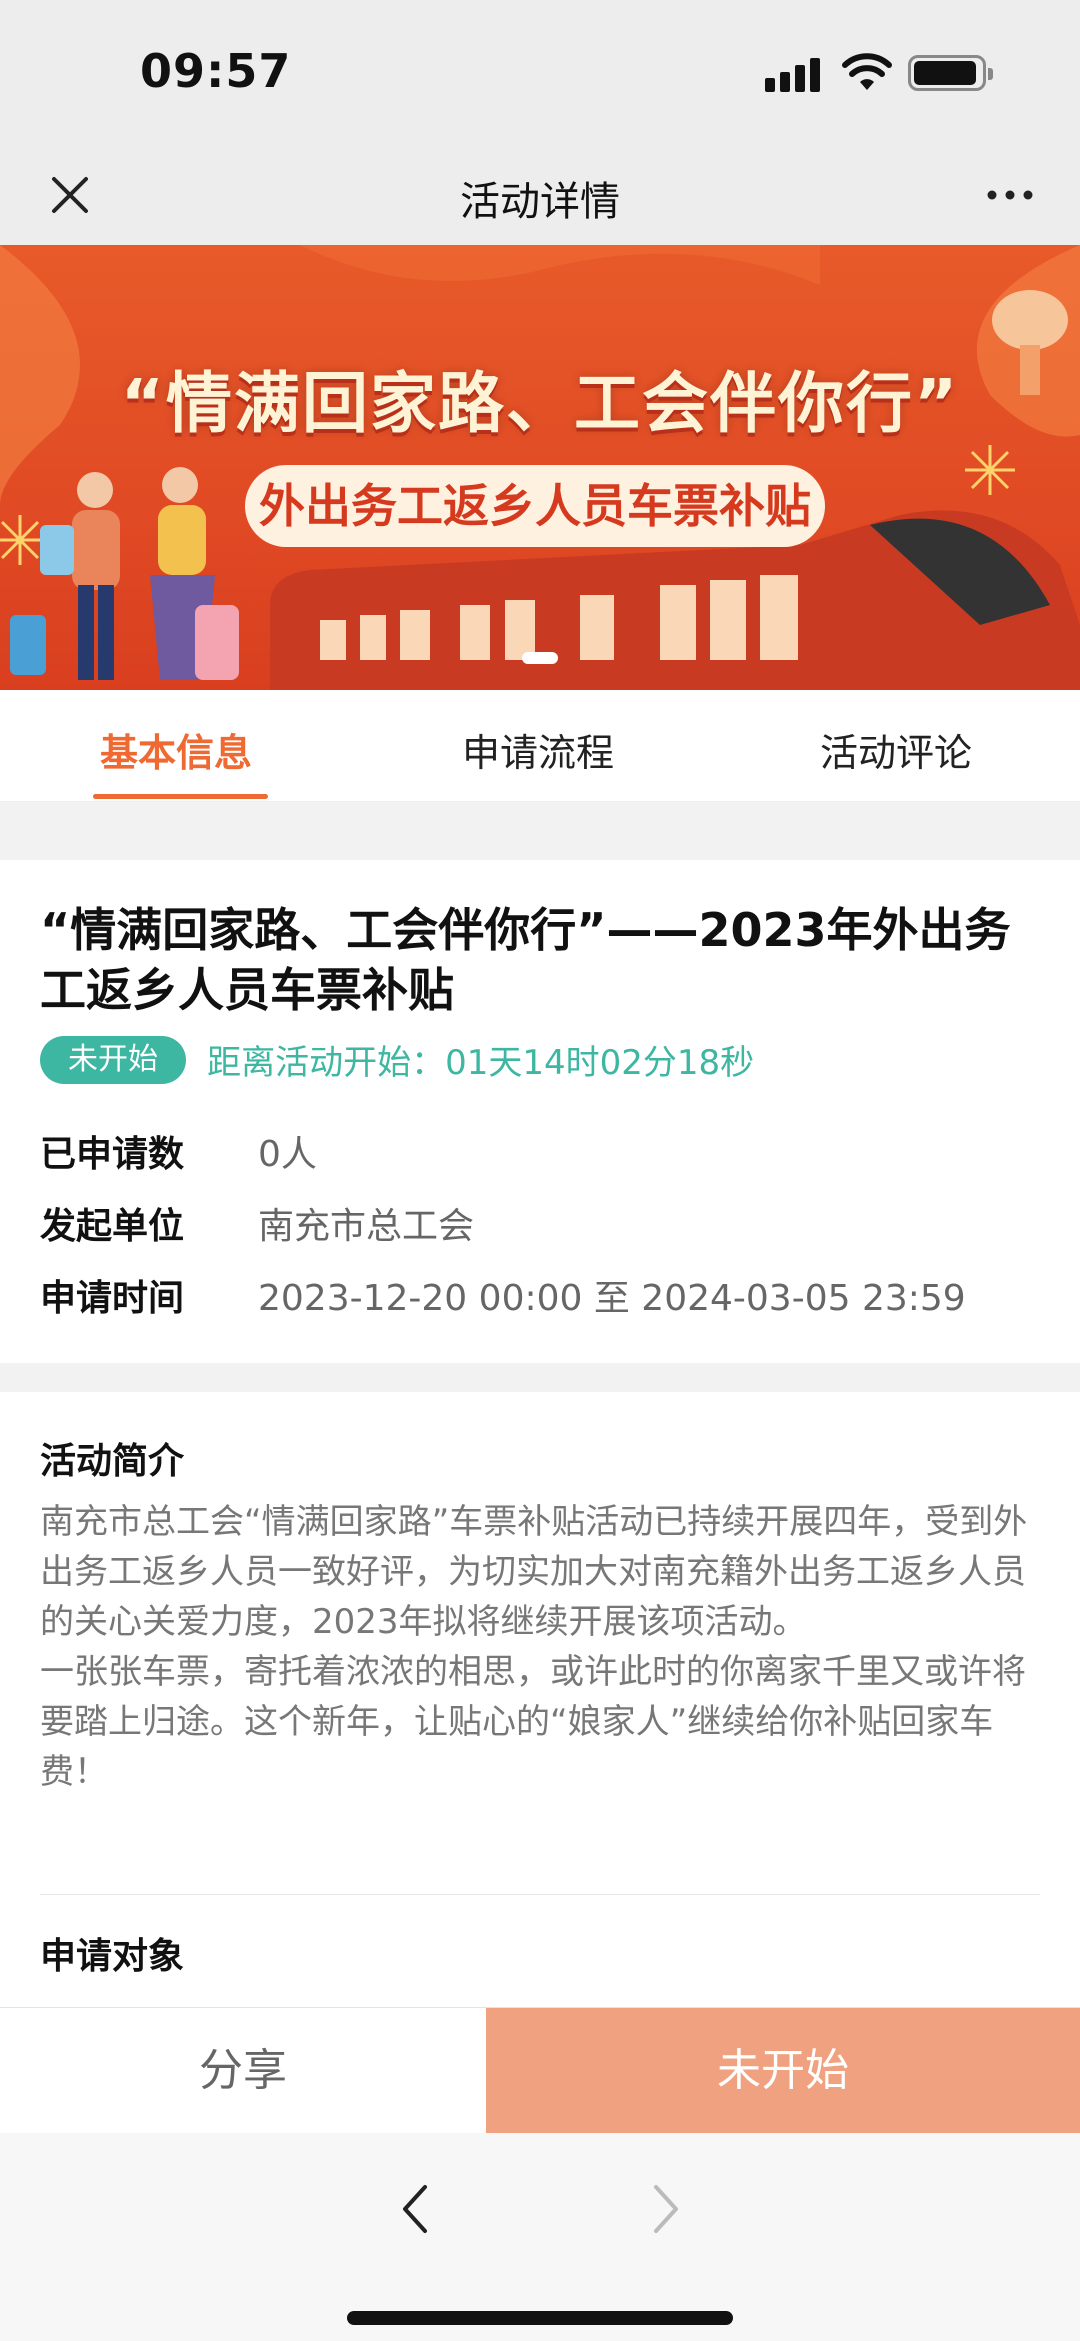 The width and height of the screenshot is (1080, 2341). What do you see at coordinates (540, 658) in the screenshot?
I see `carousel-indicator` at bounding box center [540, 658].